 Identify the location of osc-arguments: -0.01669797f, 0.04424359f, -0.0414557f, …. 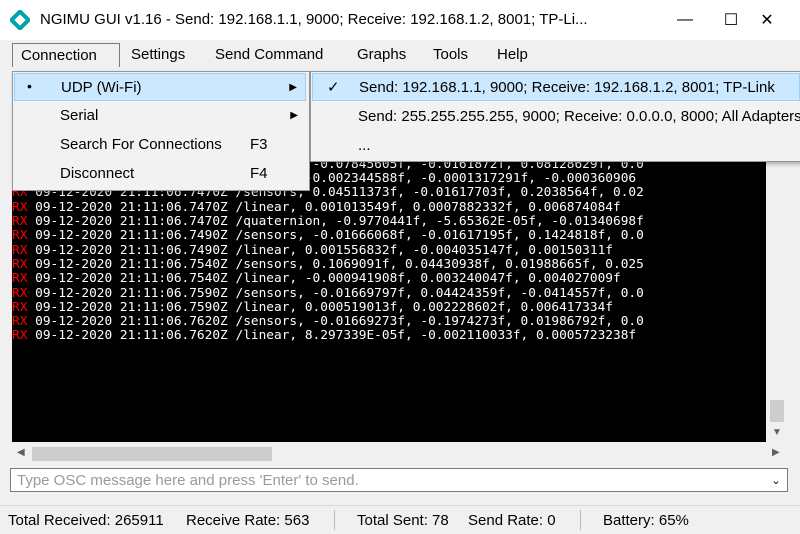
(474, 293).